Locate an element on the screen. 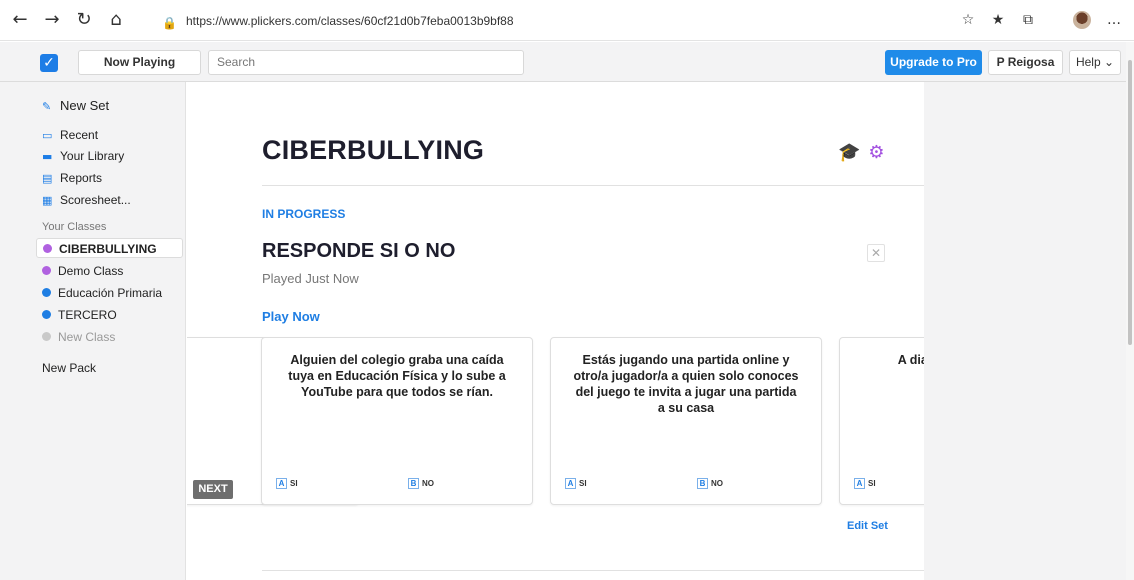  scoresheet-icon: ▦ is located at coordinates (47, 200).